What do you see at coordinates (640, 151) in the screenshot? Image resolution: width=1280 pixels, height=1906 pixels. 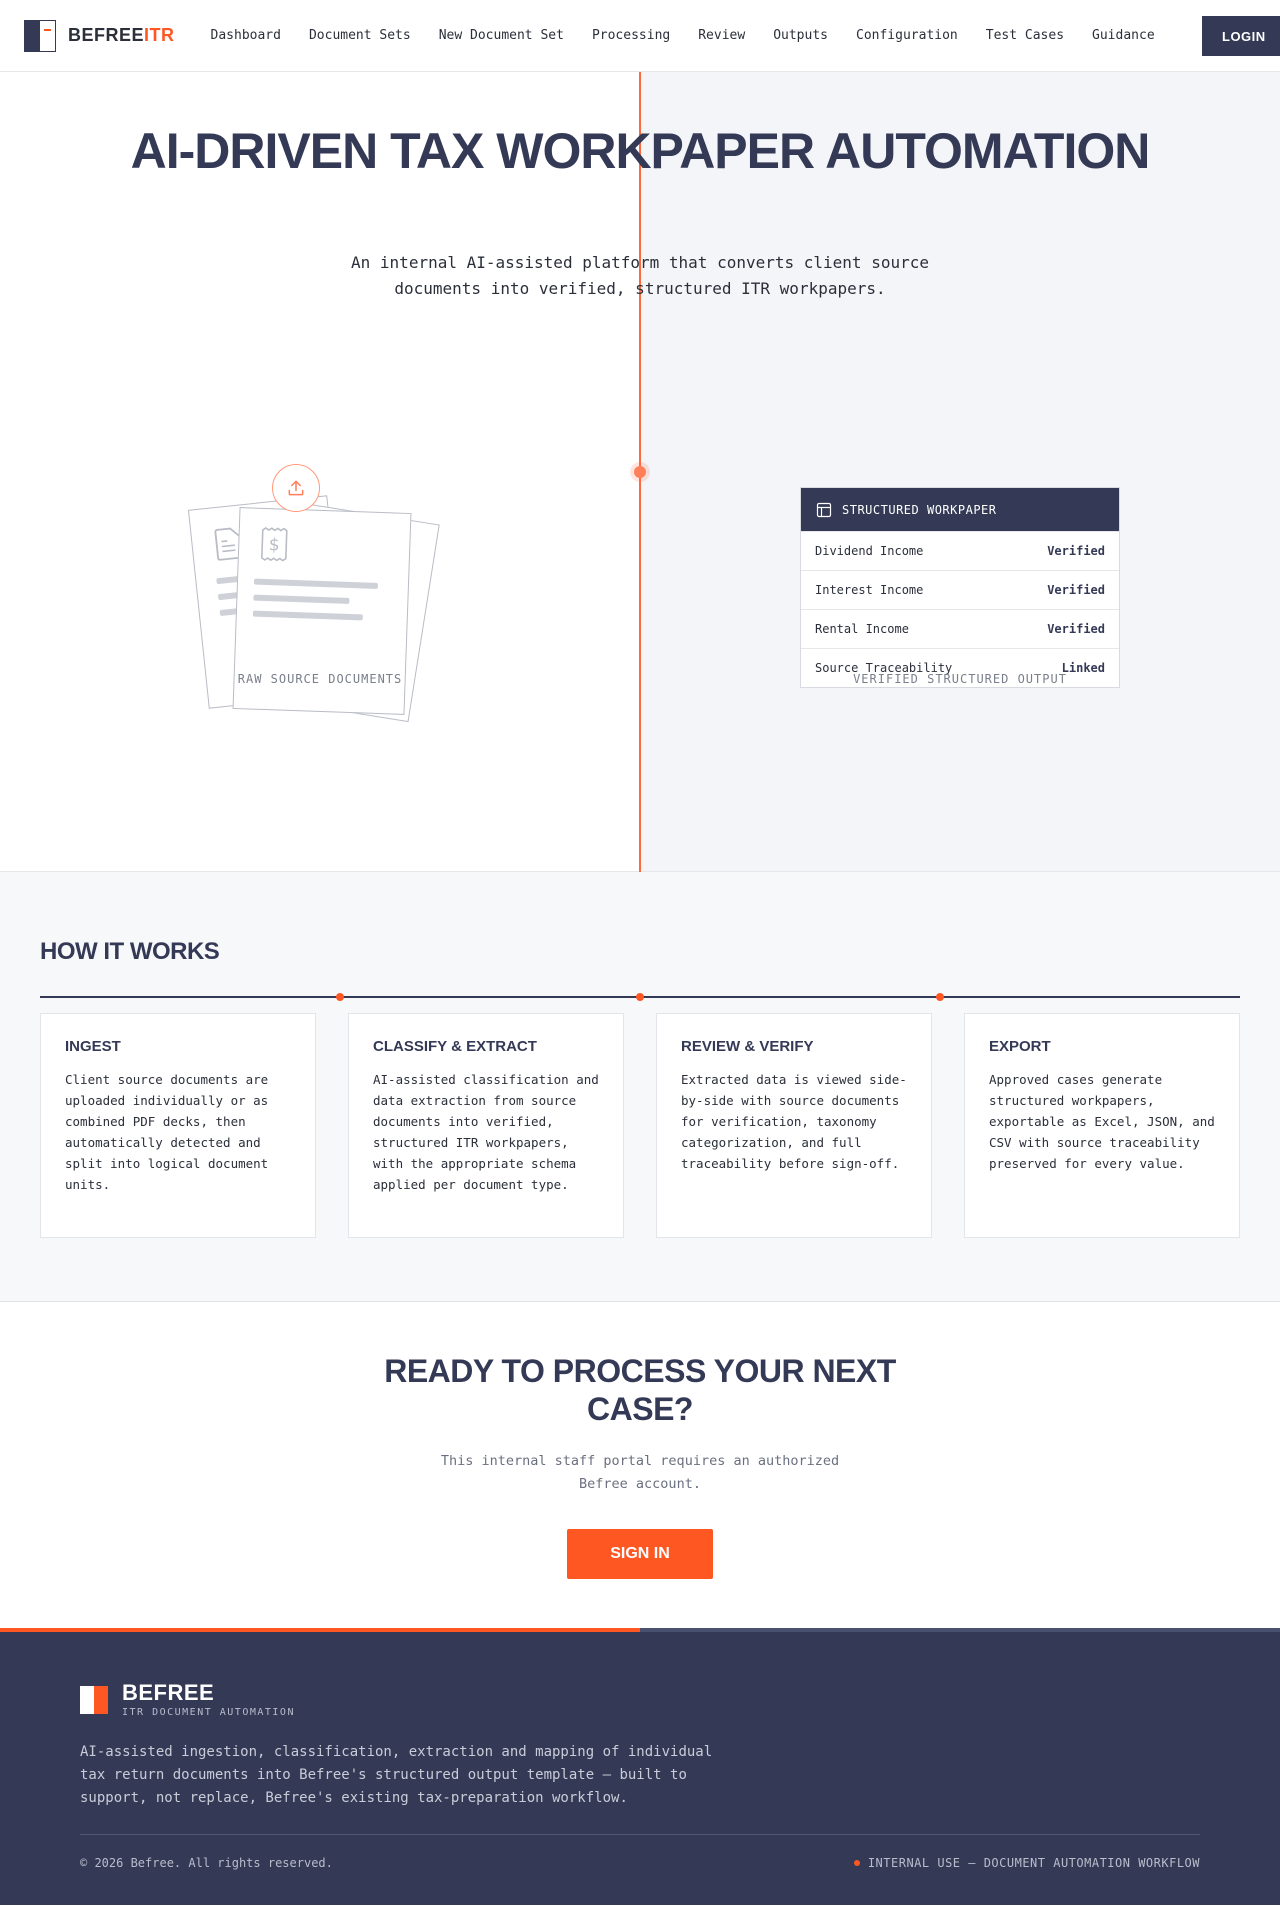 I see `hero-title: AI-DRIVEN TAX WORKPAPER AUTOMATION` at bounding box center [640, 151].